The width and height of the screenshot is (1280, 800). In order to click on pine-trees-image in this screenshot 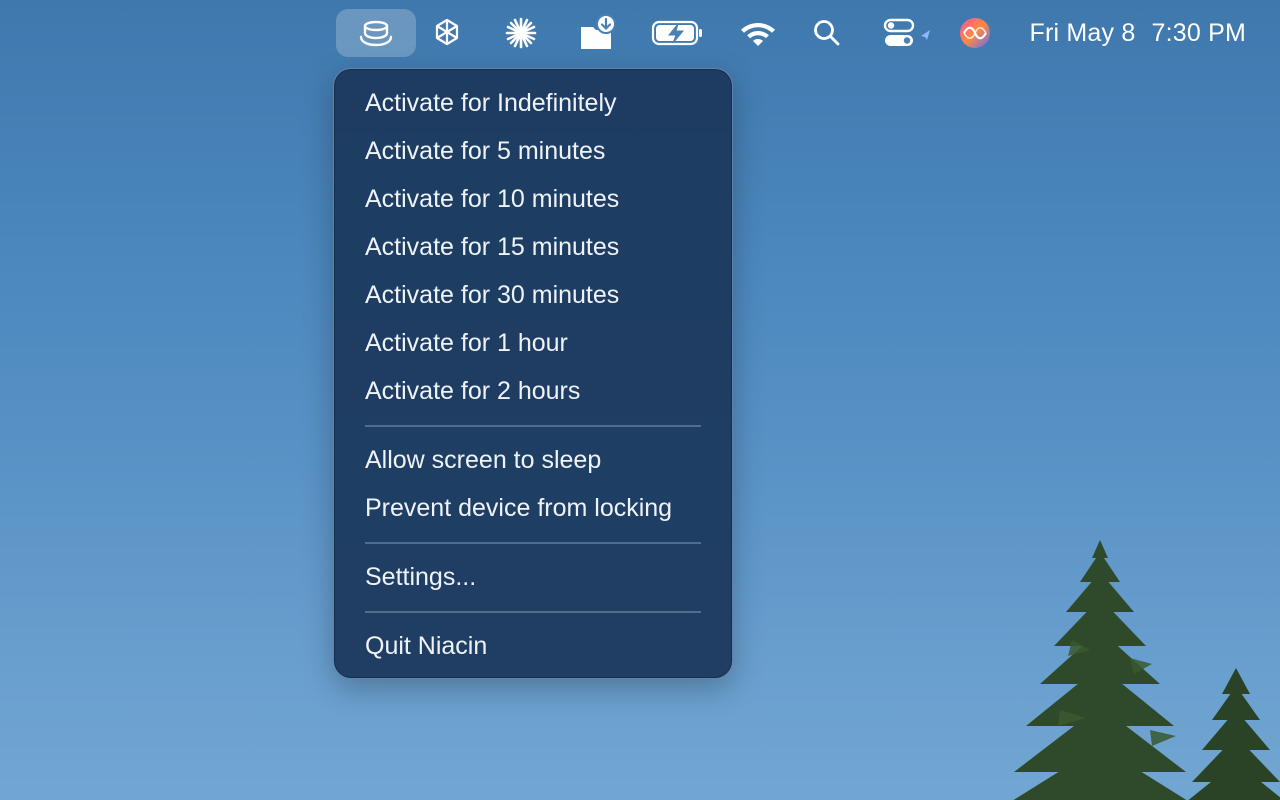, I will do `click(1146, 670)`.